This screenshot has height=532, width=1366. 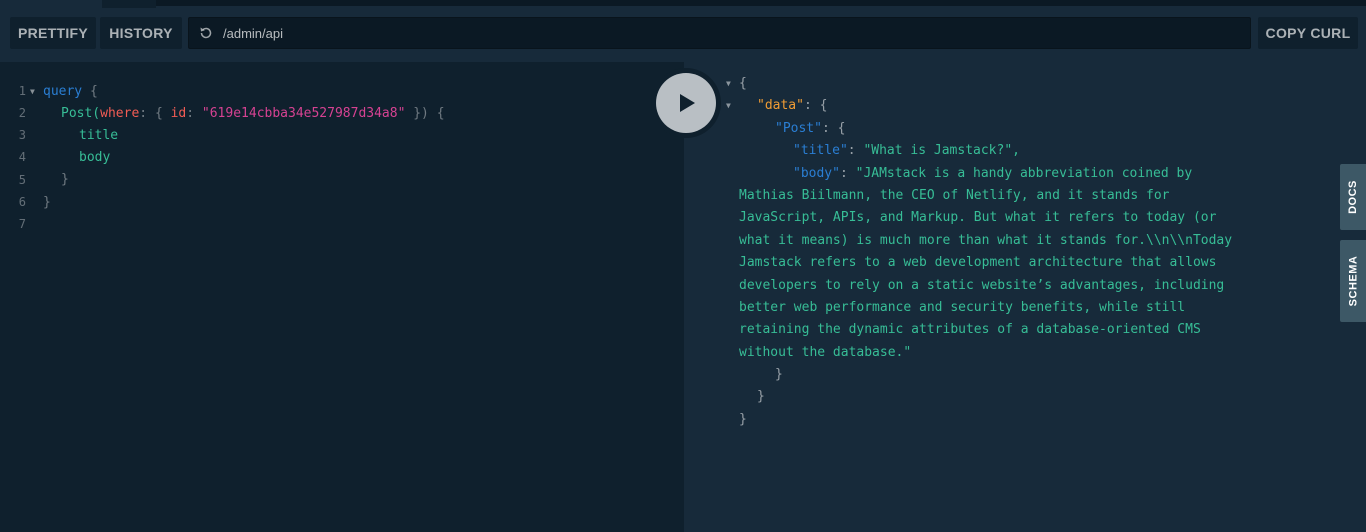 What do you see at coordinates (723, 33) in the screenshot?
I see `endpoint-url-input` at bounding box center [723, 33].